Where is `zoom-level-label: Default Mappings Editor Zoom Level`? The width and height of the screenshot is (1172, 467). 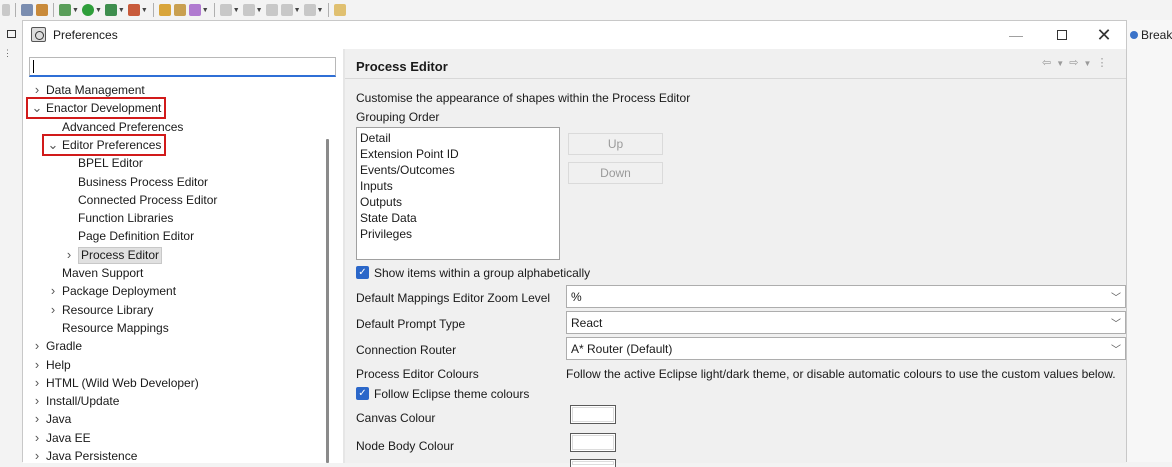 zoom-level-label: Default Mappings Editor Zoom Level is located at coordinates (453, 298).